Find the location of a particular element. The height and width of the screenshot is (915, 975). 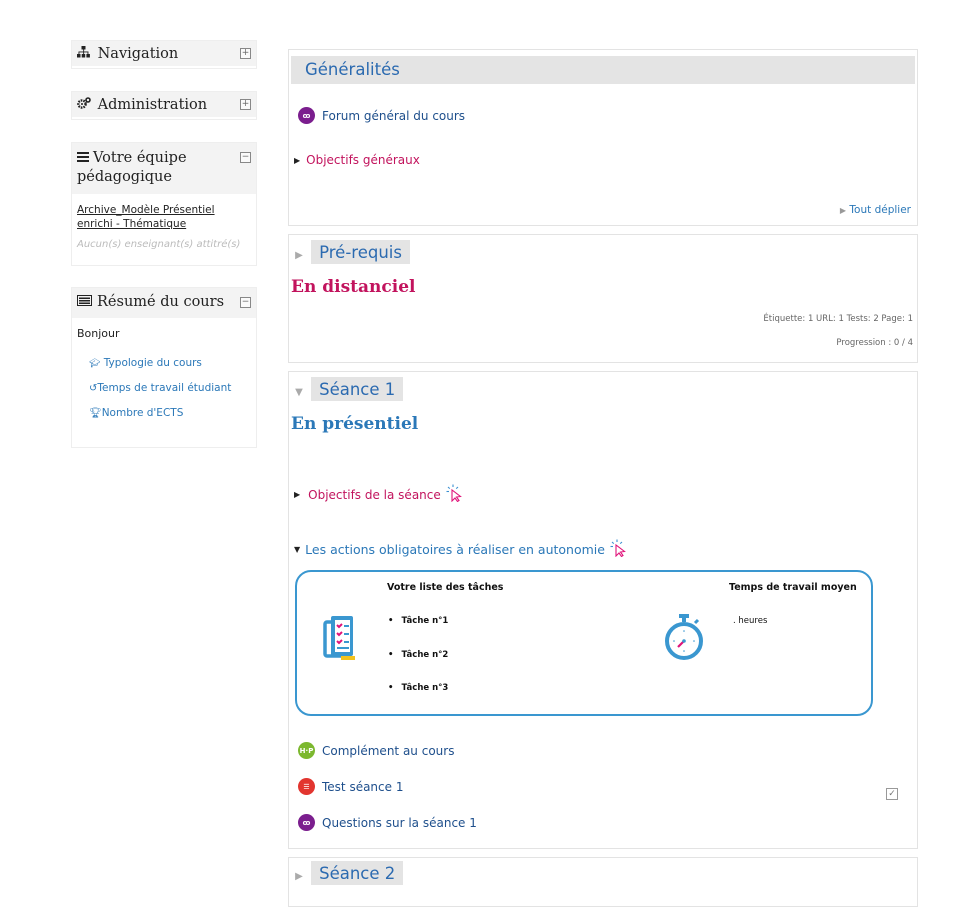

time-title: Temps de travail moyen is located at coordinates (793, 587).